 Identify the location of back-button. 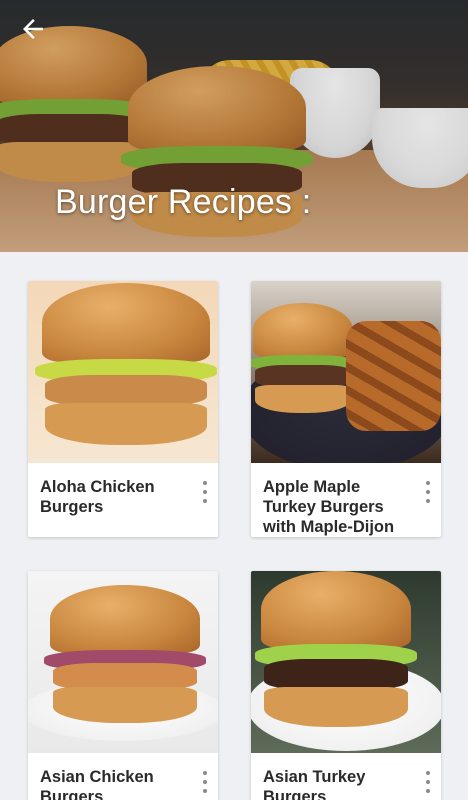
(33, 29).